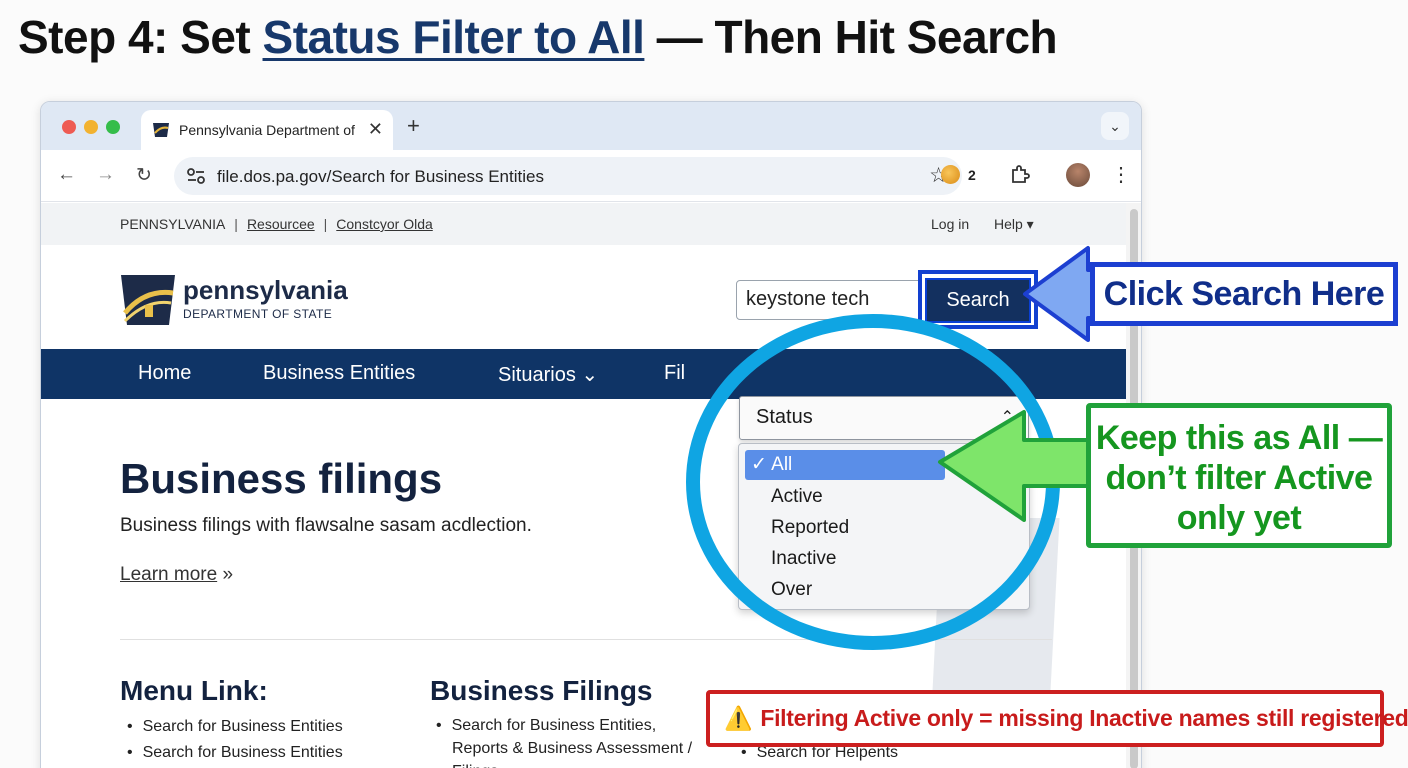  Describe the element at coordinates (173, 224) in the screenshot. I see `state-label: PENNSYLVANIA` at that location.